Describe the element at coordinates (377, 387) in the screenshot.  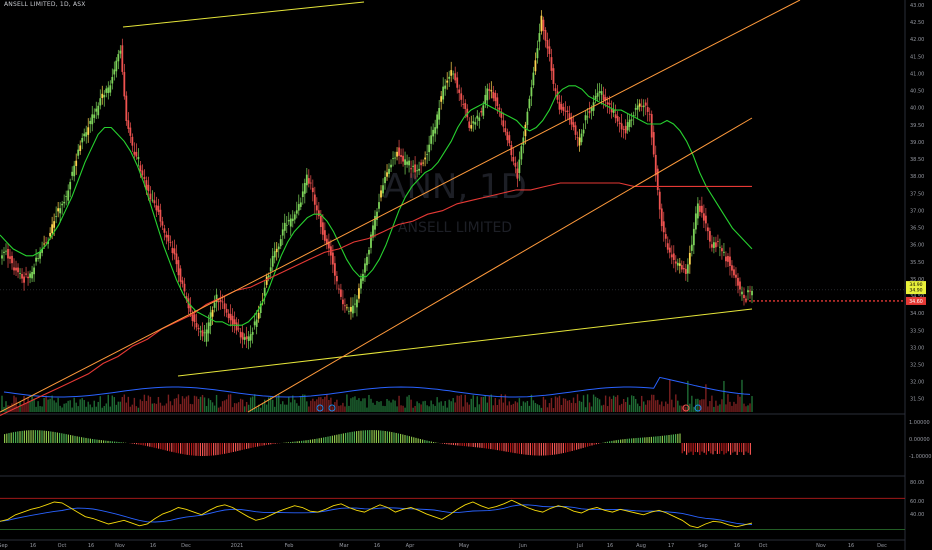
I see `volume-ma-line` at that location.